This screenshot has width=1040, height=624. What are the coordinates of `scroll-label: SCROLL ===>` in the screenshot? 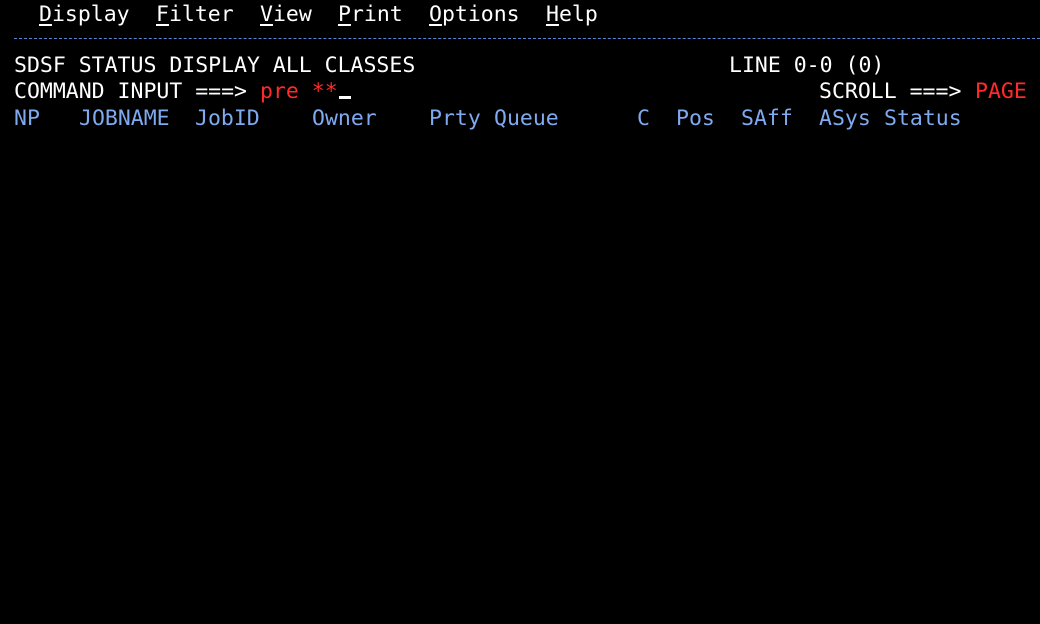 It's located at (890, 91).